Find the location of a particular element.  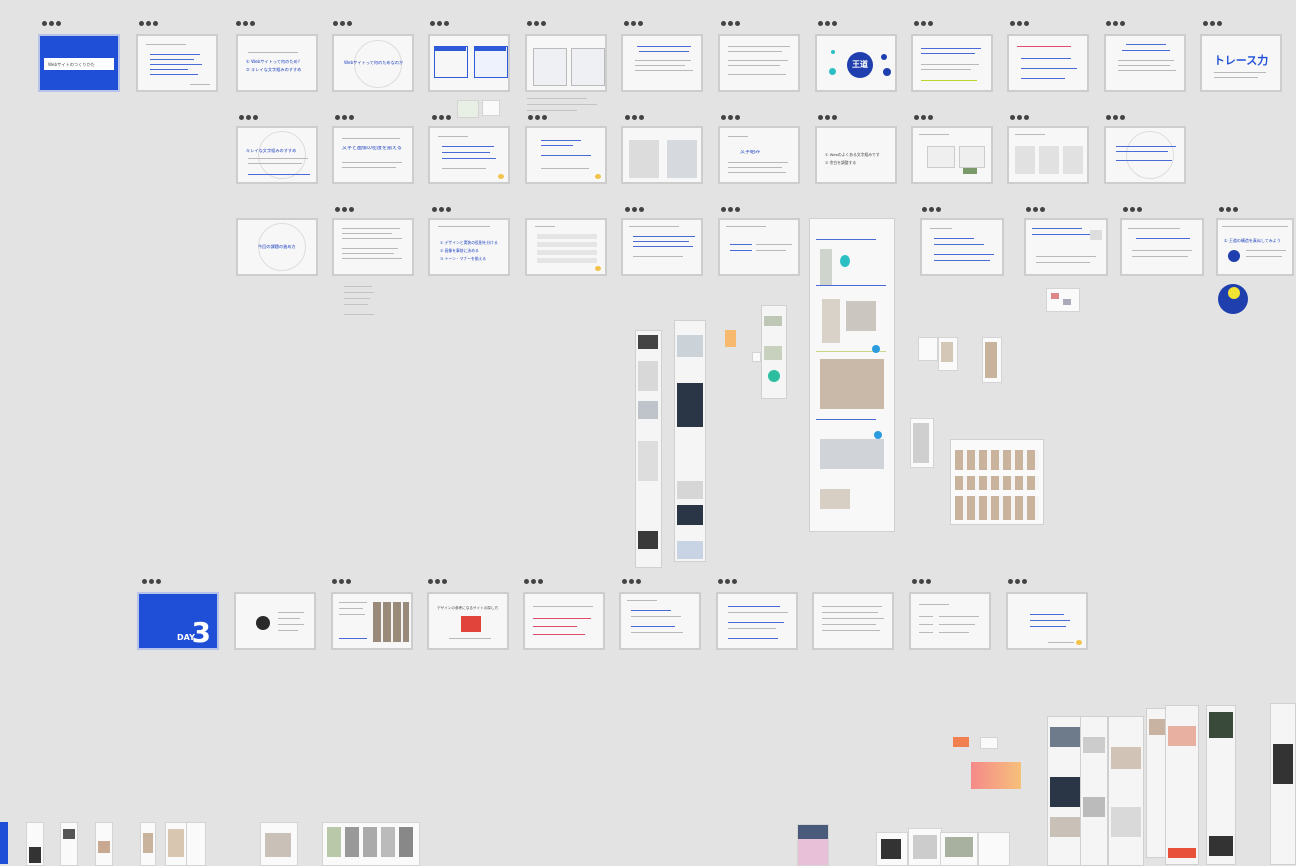

slide-4-4: デザインの参考になるサイトの探し方 is located at coordinates (468, 621).